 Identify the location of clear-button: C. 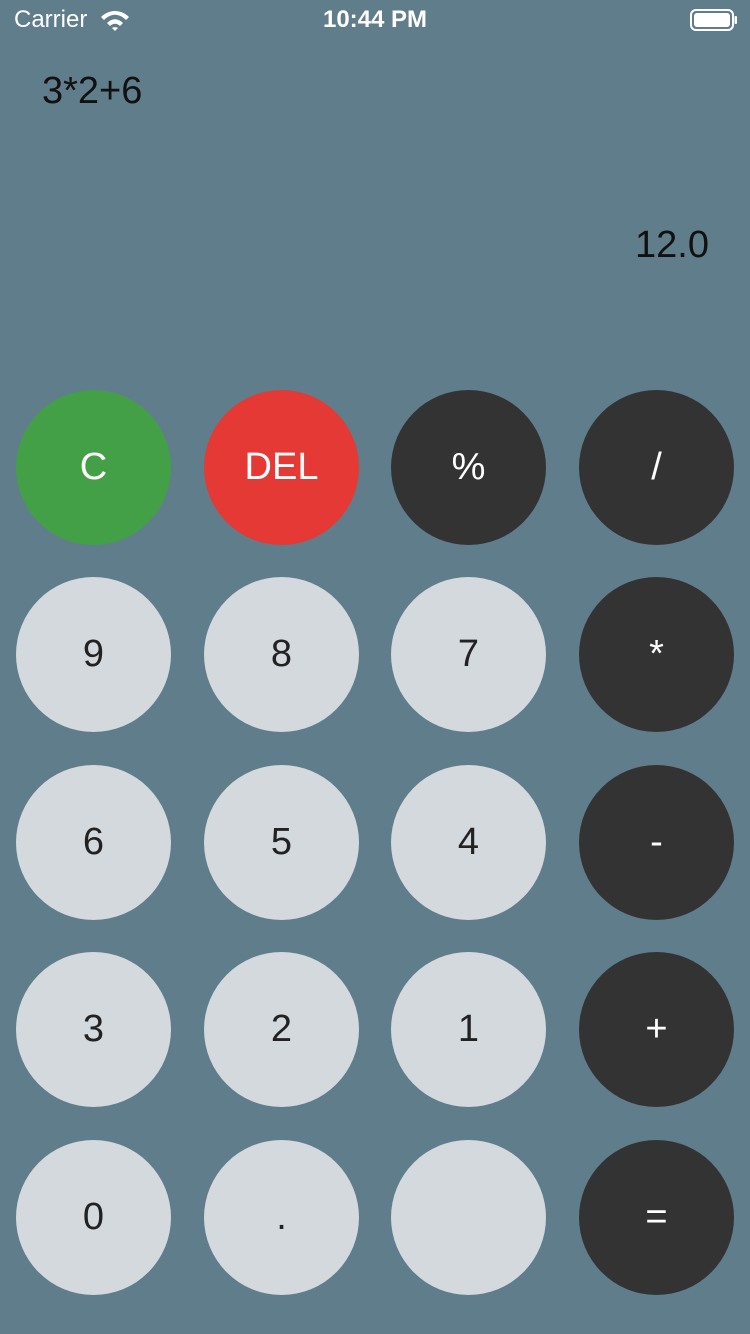
(93, 467).